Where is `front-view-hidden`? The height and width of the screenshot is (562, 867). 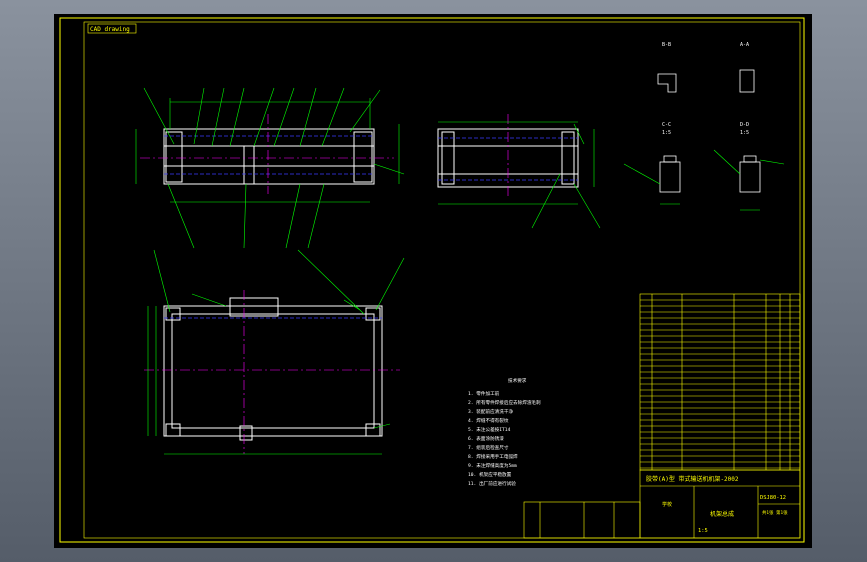 front-view-hidden is located at coordinates (269, 155).